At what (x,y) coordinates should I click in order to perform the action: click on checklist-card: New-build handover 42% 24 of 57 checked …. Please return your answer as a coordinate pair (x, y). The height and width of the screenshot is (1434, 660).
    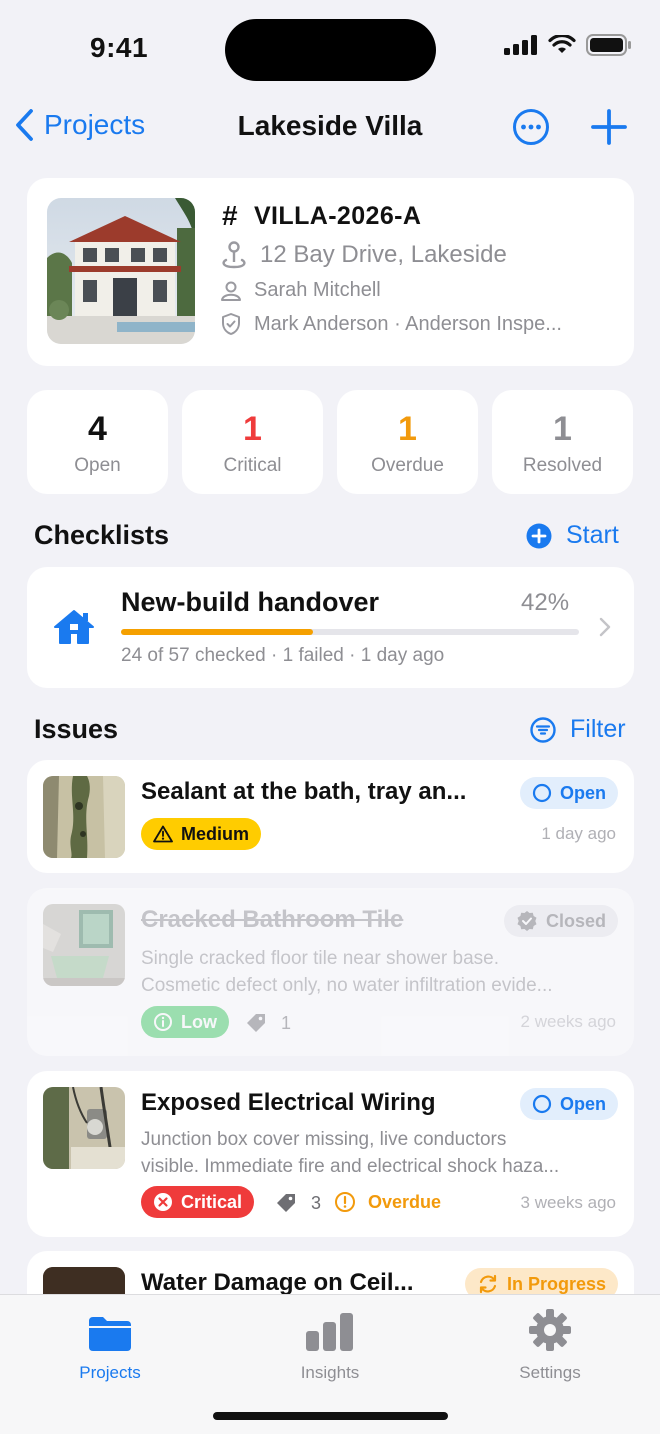
    Looking at the image, I should click on (330, 627).